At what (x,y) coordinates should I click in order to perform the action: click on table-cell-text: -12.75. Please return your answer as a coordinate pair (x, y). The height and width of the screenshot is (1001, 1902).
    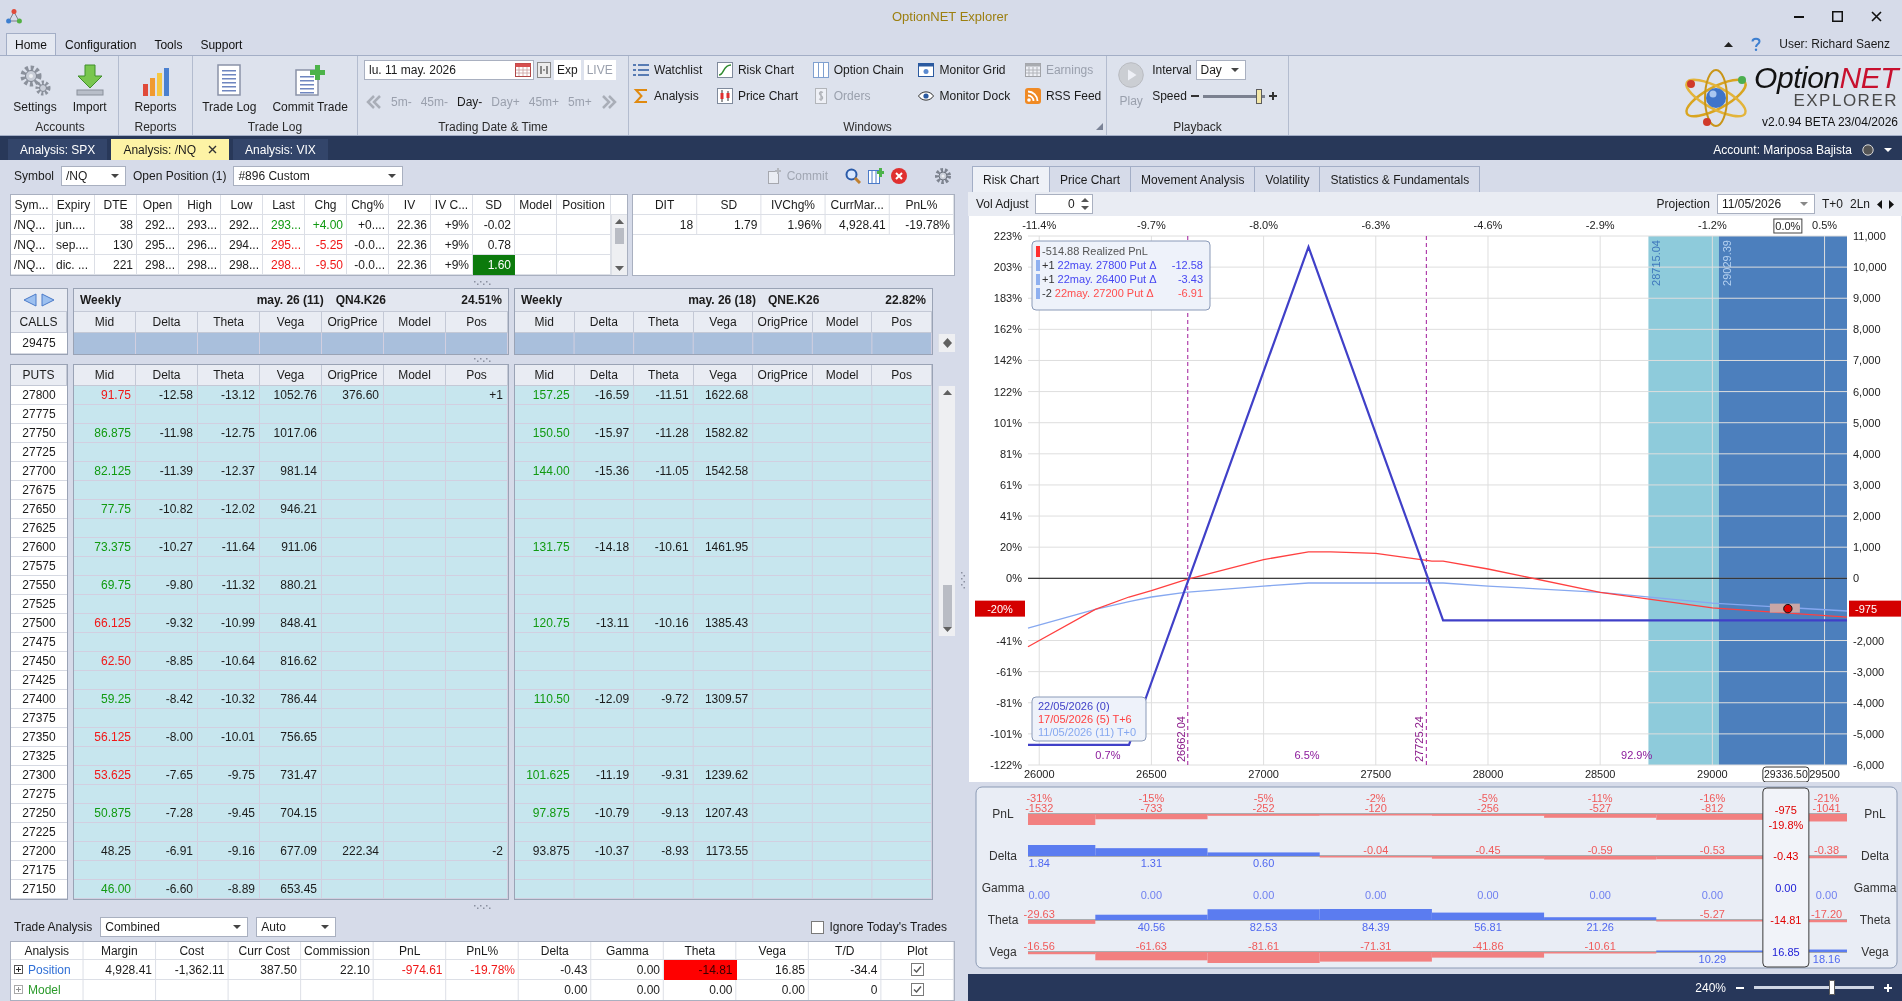
    Looking at the image, I should click on (237, 433).